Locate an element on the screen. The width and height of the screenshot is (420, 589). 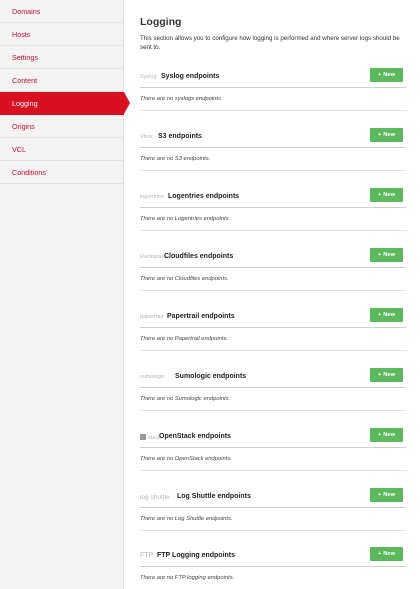
new-ftp-button: + New is located at coordinates (386, 554).